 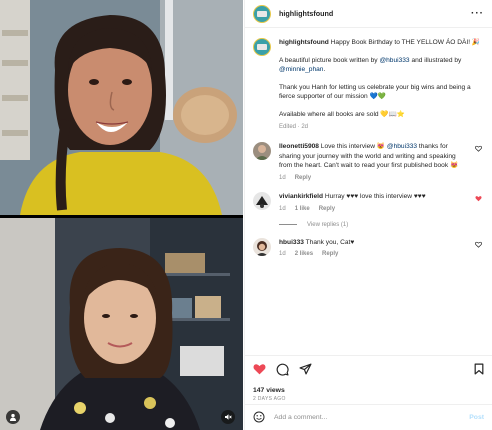 What do you see at coordinates (368, 378) in the screenshot?
I see `post-actions: 147 views 2 DAYS AGO` at bounding box center [368, 378].